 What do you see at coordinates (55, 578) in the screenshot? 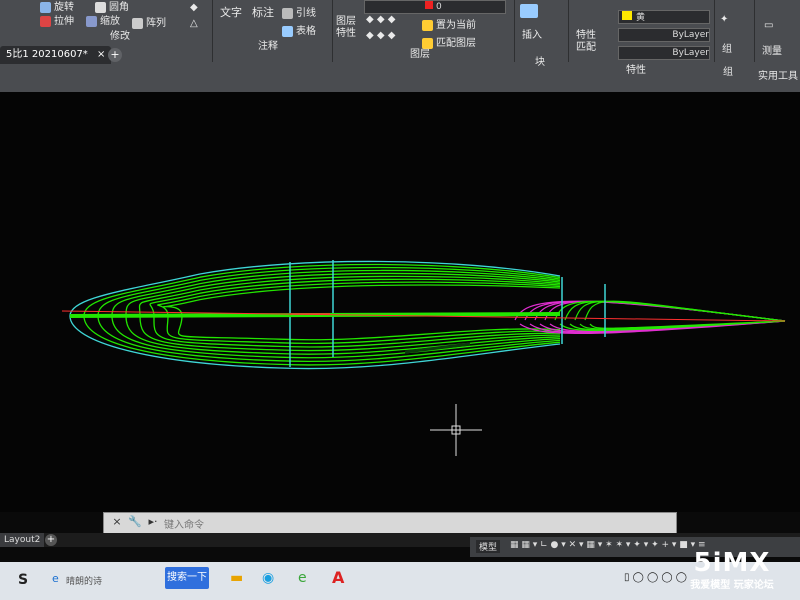
I see `edge-icon: e` at bounding box center [55, 578].